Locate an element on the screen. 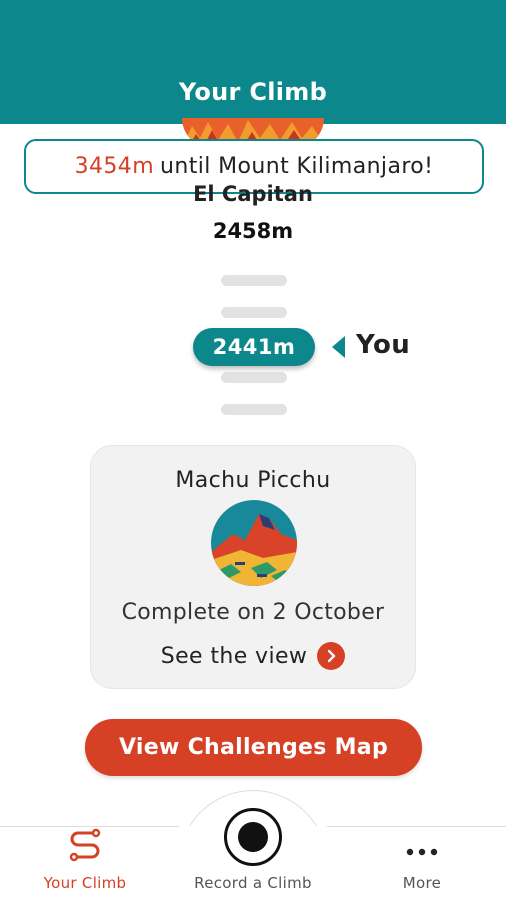  you-pointer-icon is located at coordinates (338, 347).